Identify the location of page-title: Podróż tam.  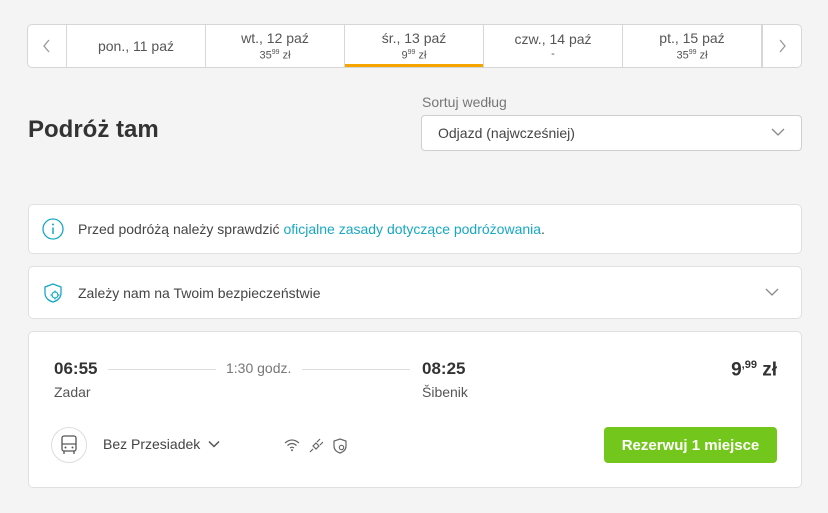
(93, 129).